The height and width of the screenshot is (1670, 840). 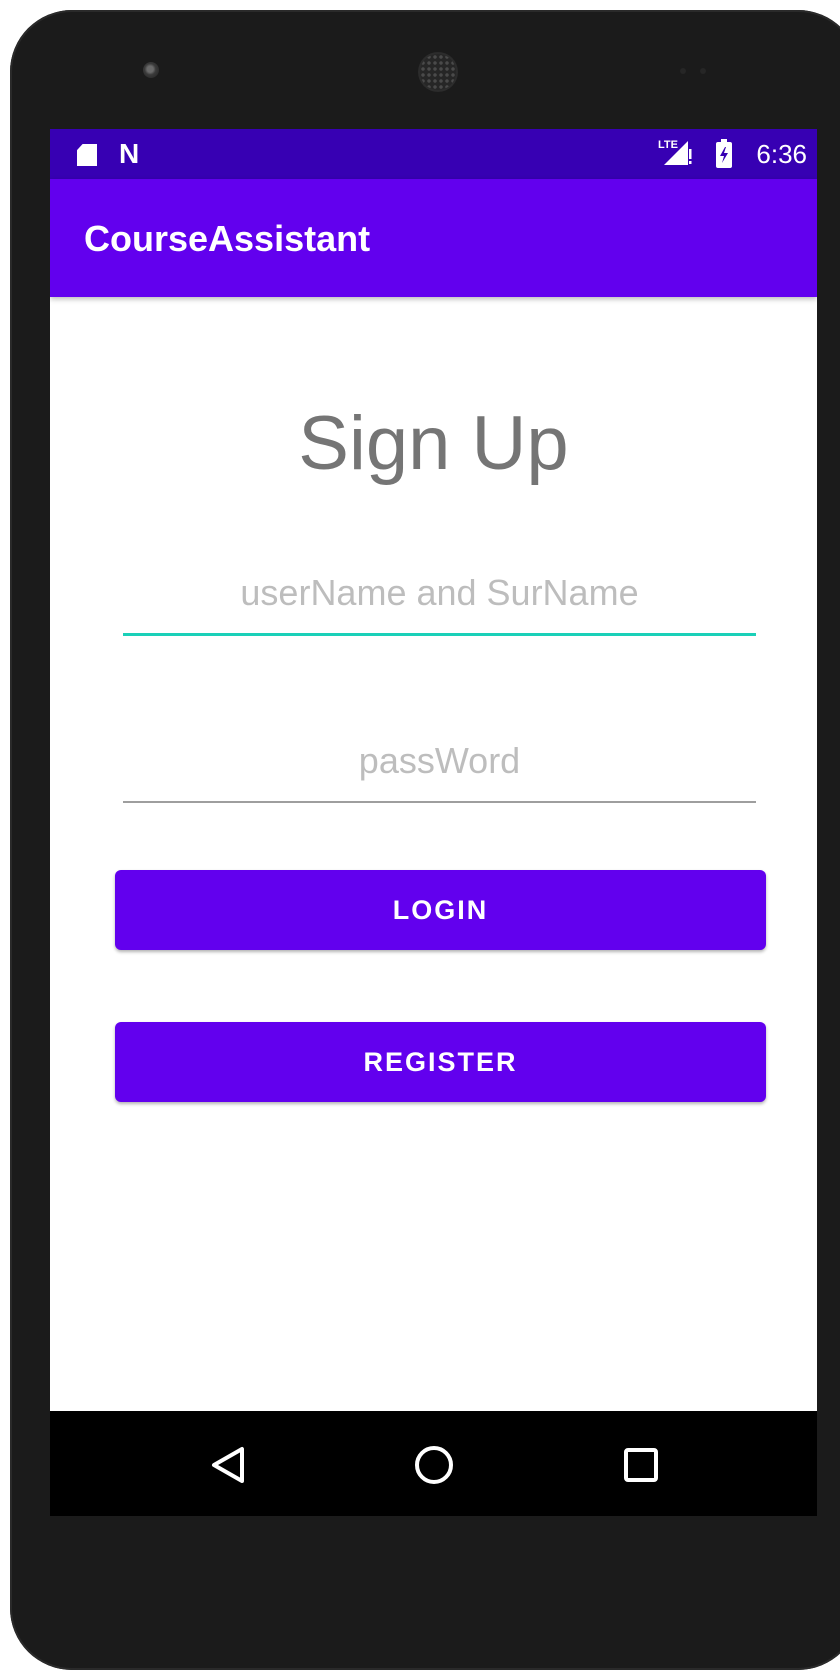 I want to click on navigation-bar, so click(x=433, y=1463).